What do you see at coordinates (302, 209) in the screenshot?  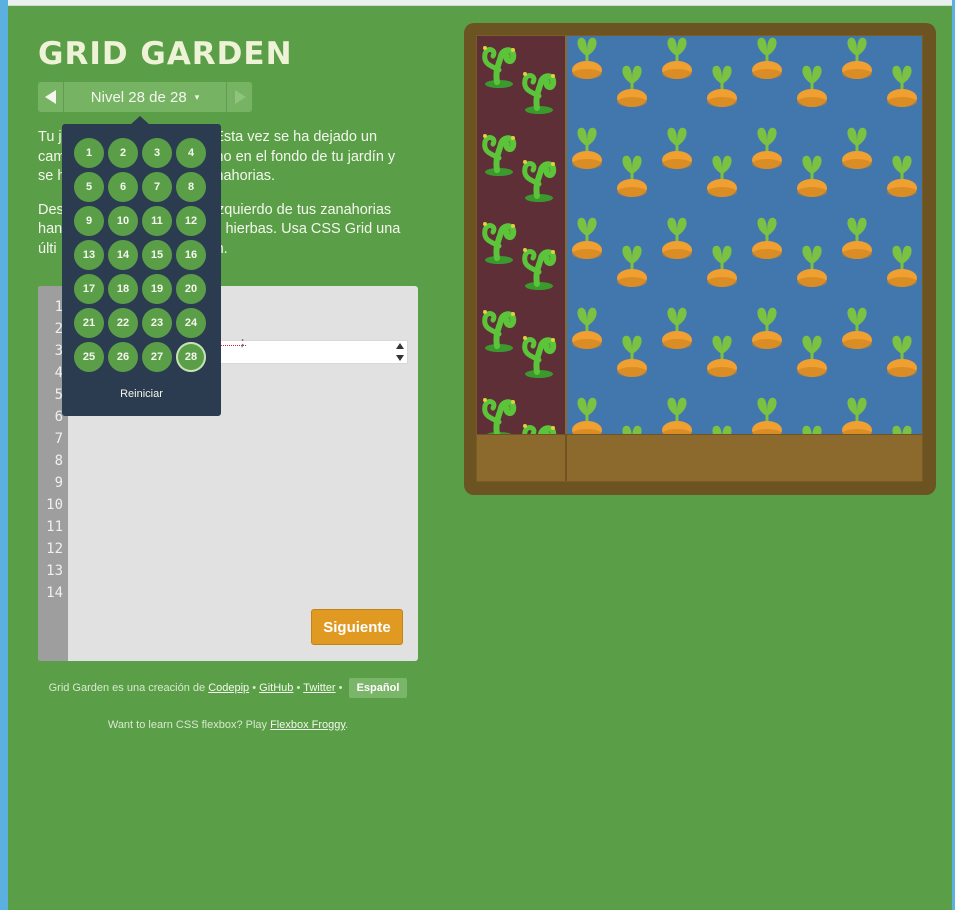 I see `instruction-text: izquierdo de tus zanahorias` at bounding box center [302, 209].